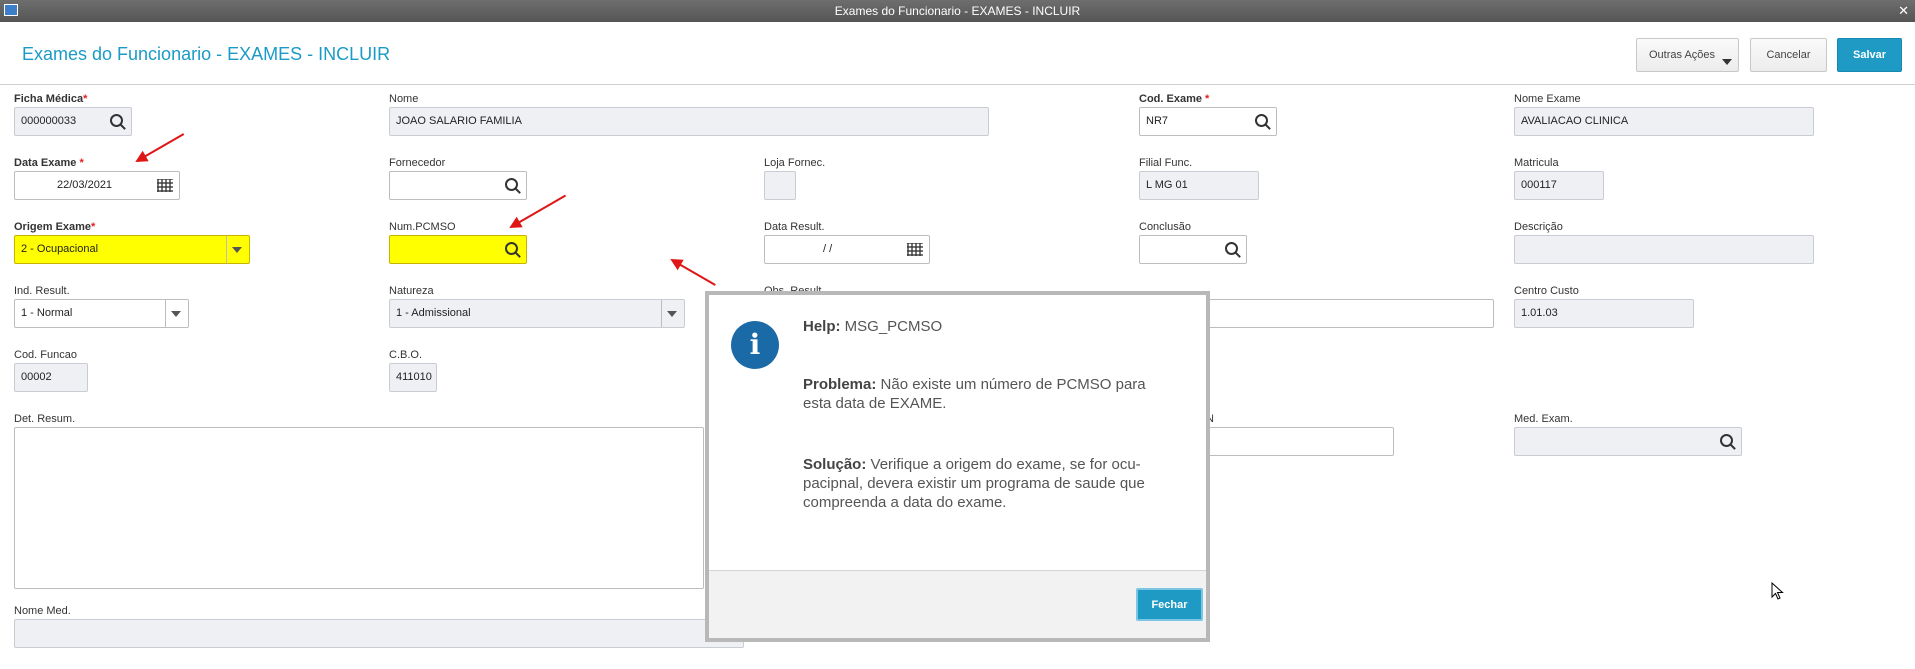 Image resolution: width=1915 pixels, height=669 pixels. I want to click on ind-result-label: Ind. Result., so click(42, 291).